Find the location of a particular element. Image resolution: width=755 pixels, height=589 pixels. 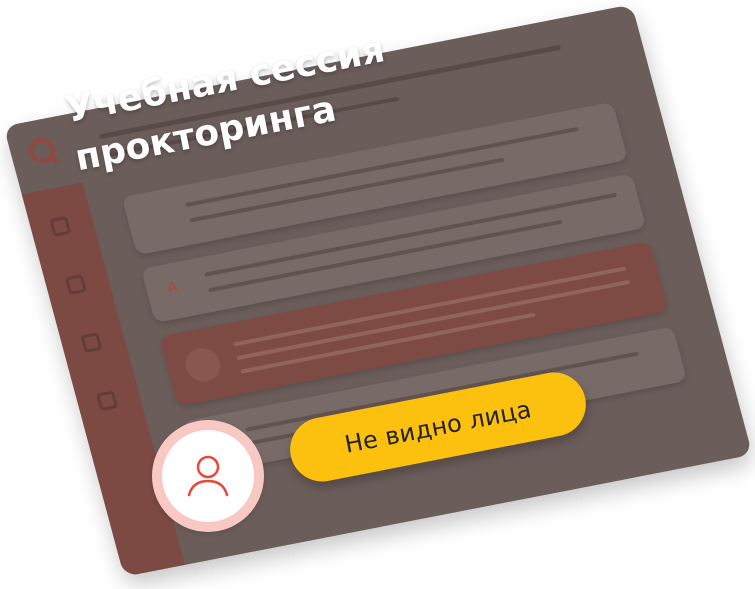

avatar is located at coordinates (202, 365).